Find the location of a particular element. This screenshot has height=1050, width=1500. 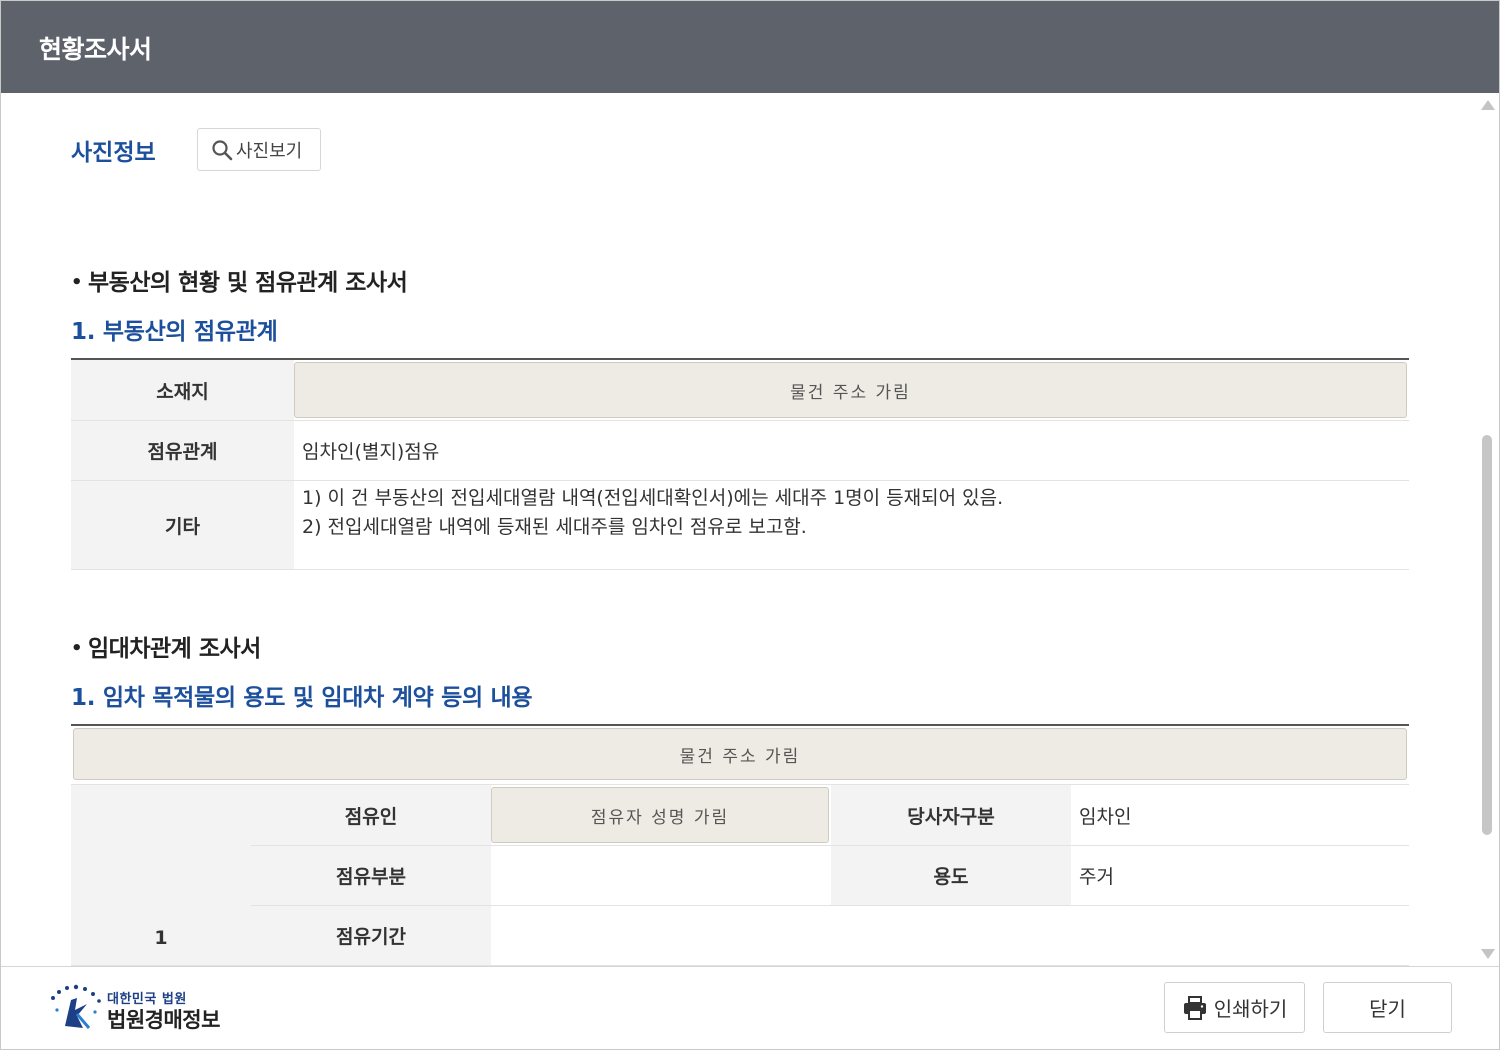

court-auction-logo: 대한민국 법원 법원경매정보 is located at coordinates (147, 1009).